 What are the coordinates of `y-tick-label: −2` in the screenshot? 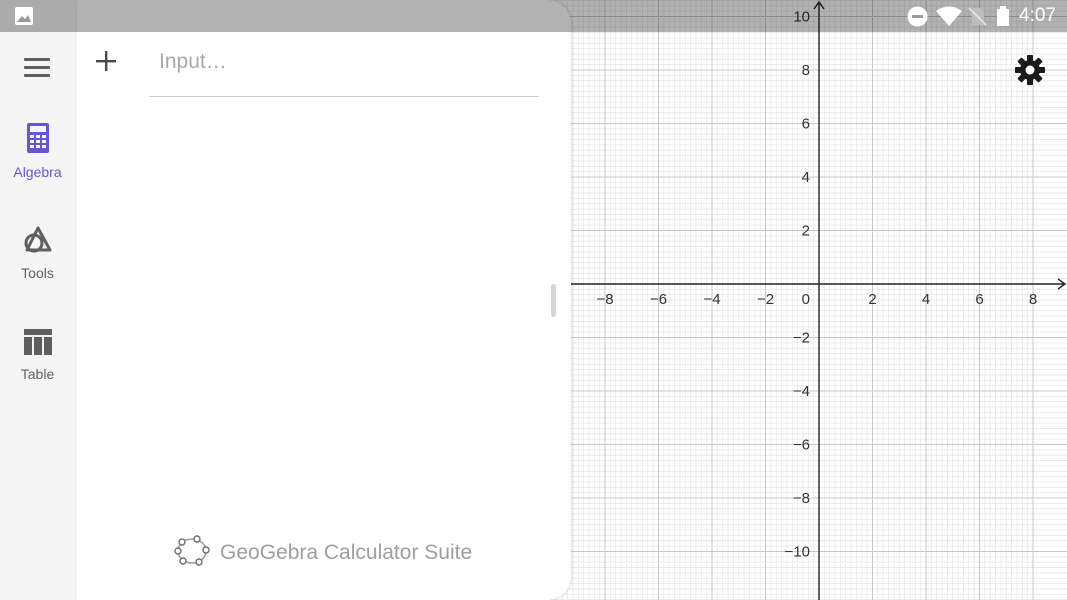 It's located at (801, 338).